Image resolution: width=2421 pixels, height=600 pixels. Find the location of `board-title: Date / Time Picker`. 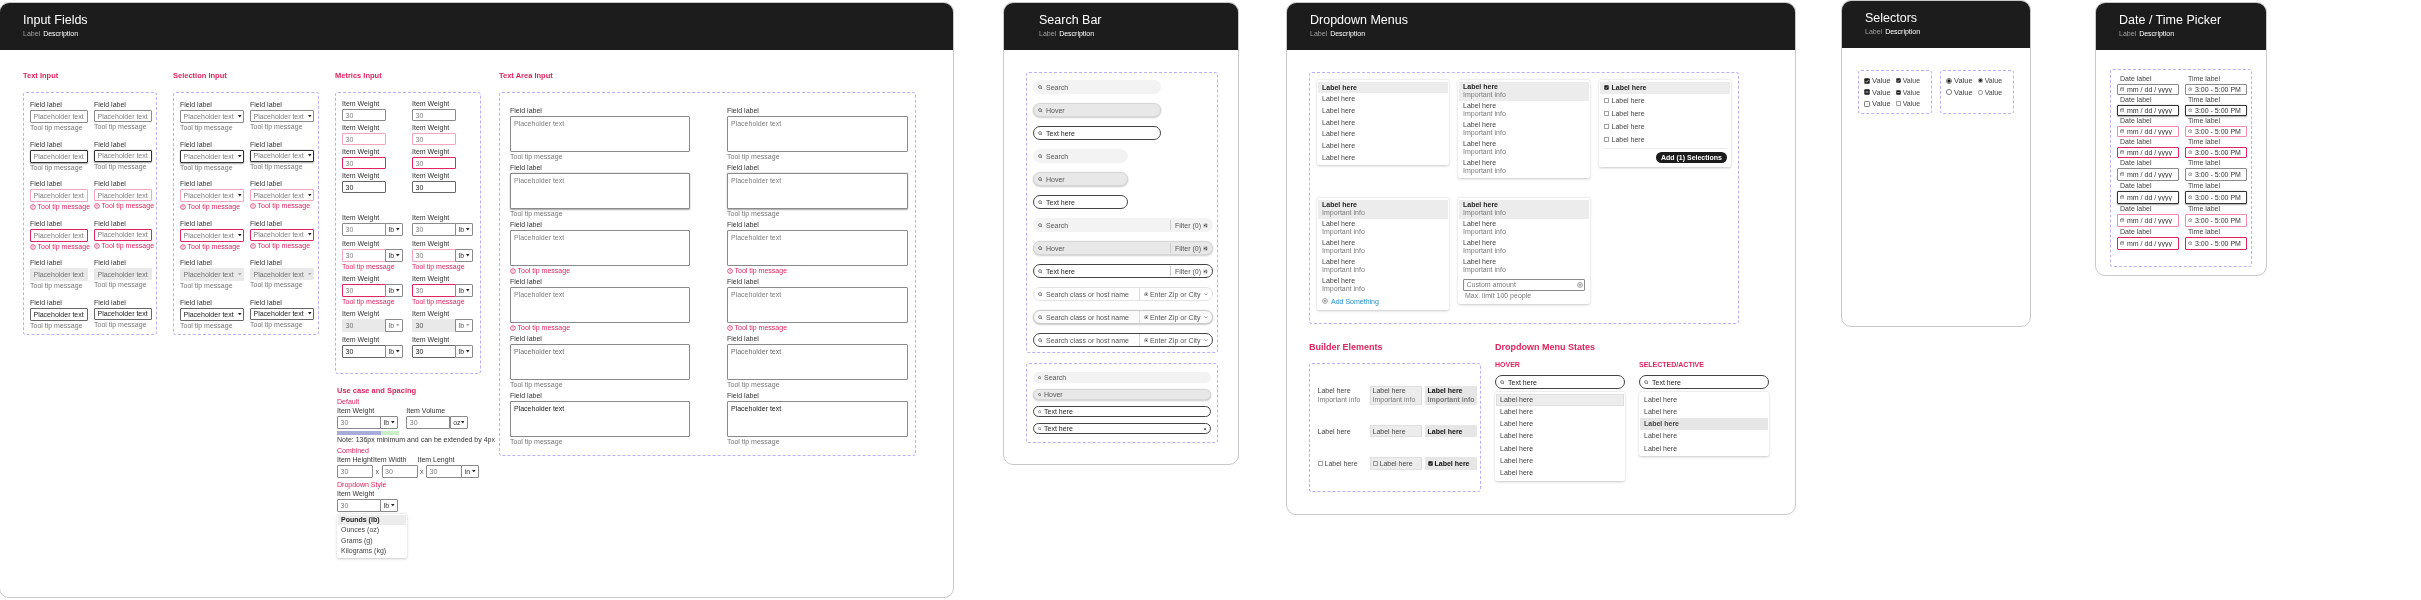

board-title: Date / Time Picker is located at coordinates (2170, 20).